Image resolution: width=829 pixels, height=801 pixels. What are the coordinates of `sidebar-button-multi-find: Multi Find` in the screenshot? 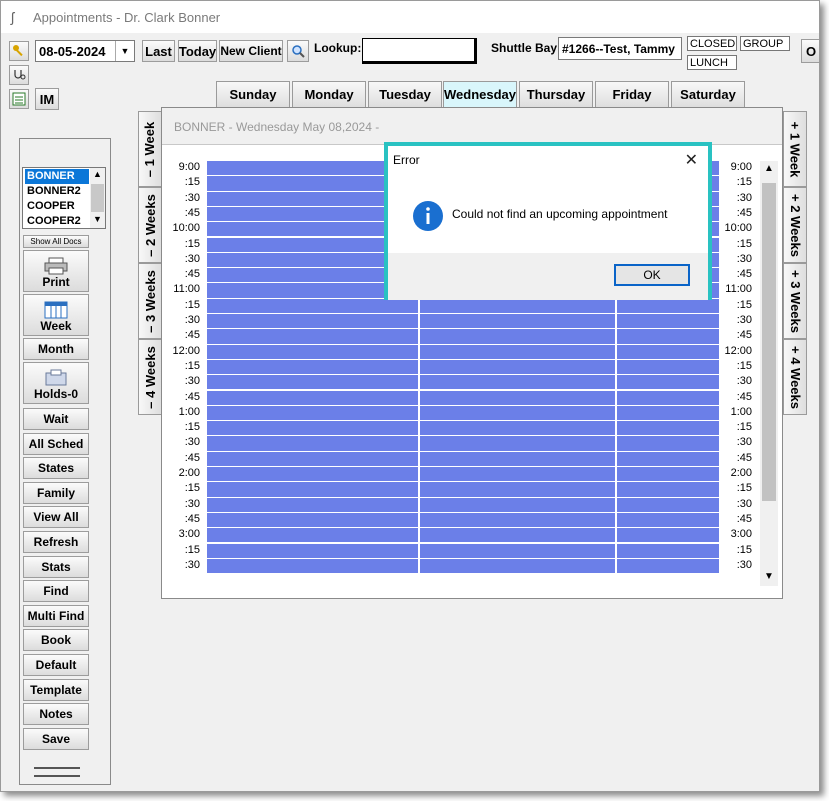 It's located at (56, 615).